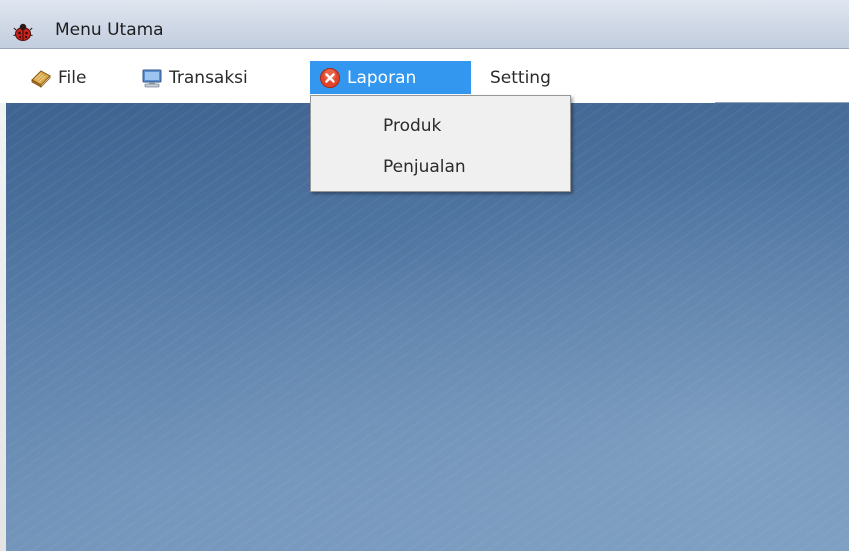 The height and width of the screenshot is (551, 849). Describe the element at coordinates (208, 77) in the screenshot. I see `menu-transaksi-label: Transaksi` at that location.